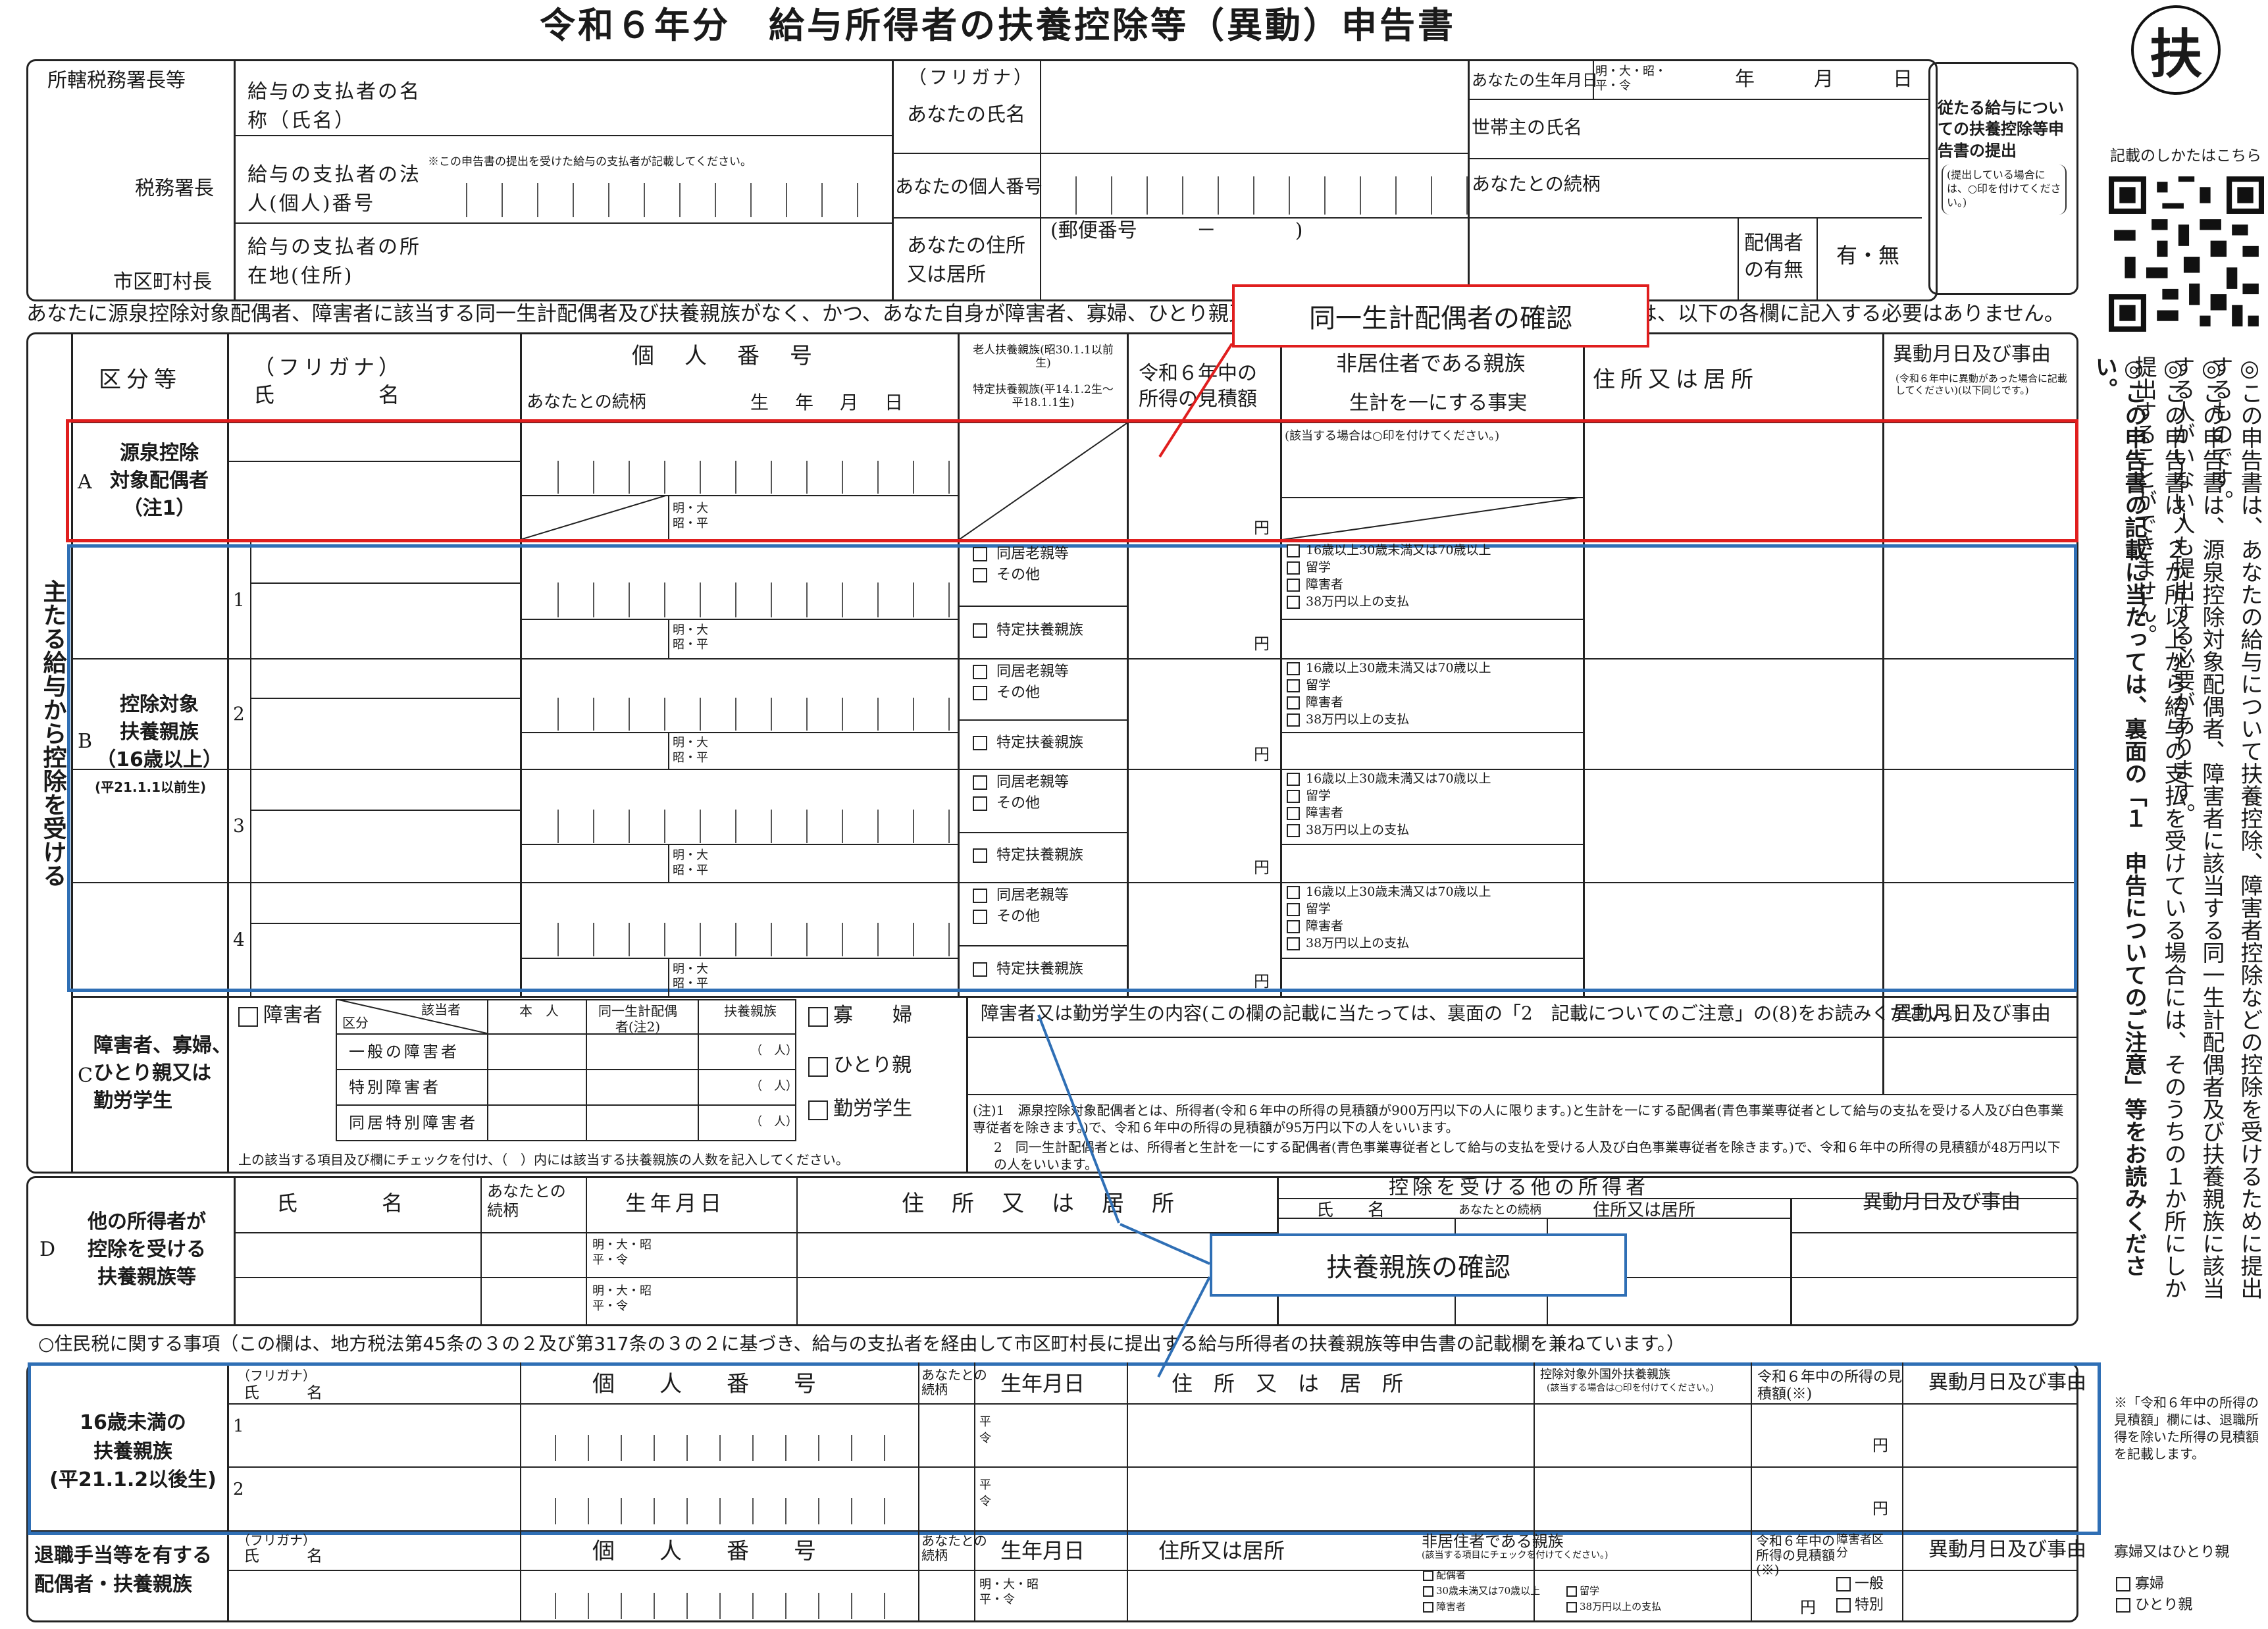  I want to click on under16-row-2-yen: 円, so click(1880, 1509).